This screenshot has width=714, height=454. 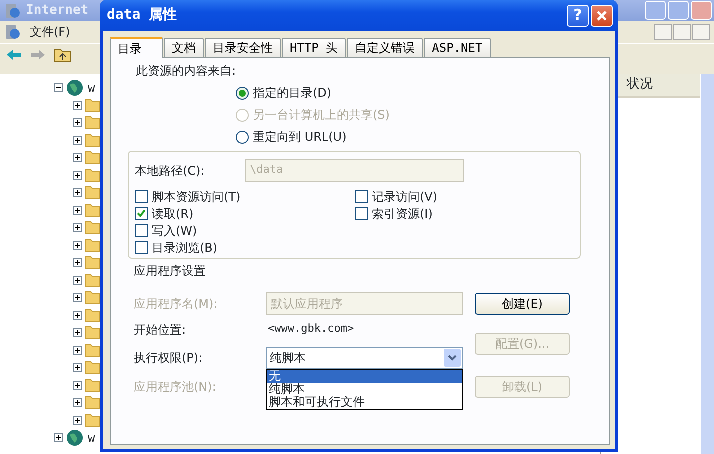 What do you see at coordinates (243, 47) in the screenshot?
I see `tab: 目录安全性` at bounding box center [243, 47].